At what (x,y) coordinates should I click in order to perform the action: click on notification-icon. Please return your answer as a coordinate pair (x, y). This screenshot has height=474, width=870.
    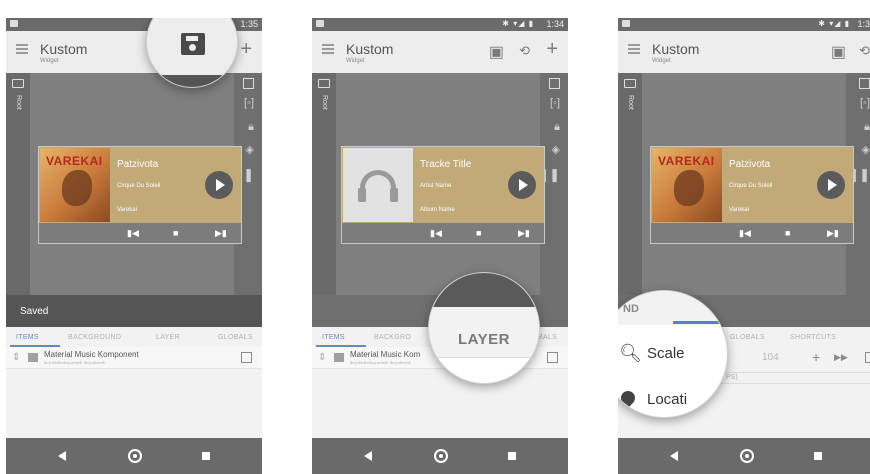
    Looking at the image, I should click on (626, 23).